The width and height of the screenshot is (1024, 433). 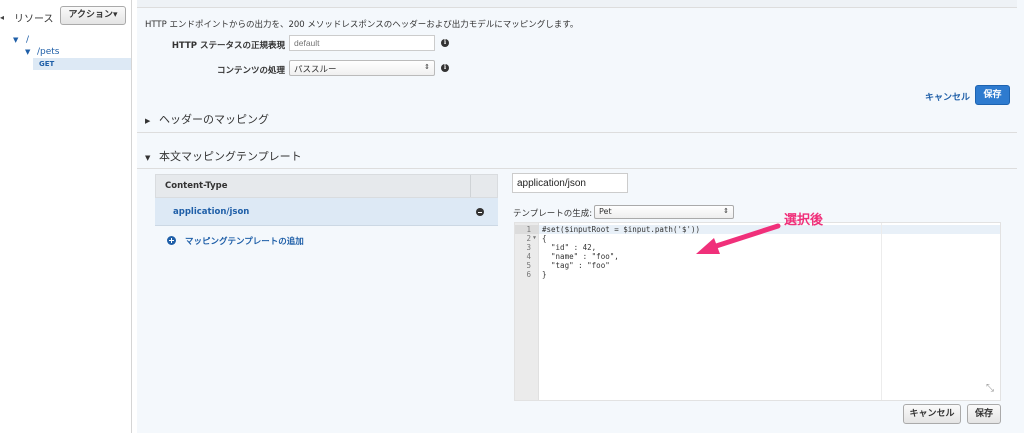 What do you see at coordinates (148, 121) in the screenshot?
I see `collapsed-caret-icon: ▶` at bounding box center [148, 121].